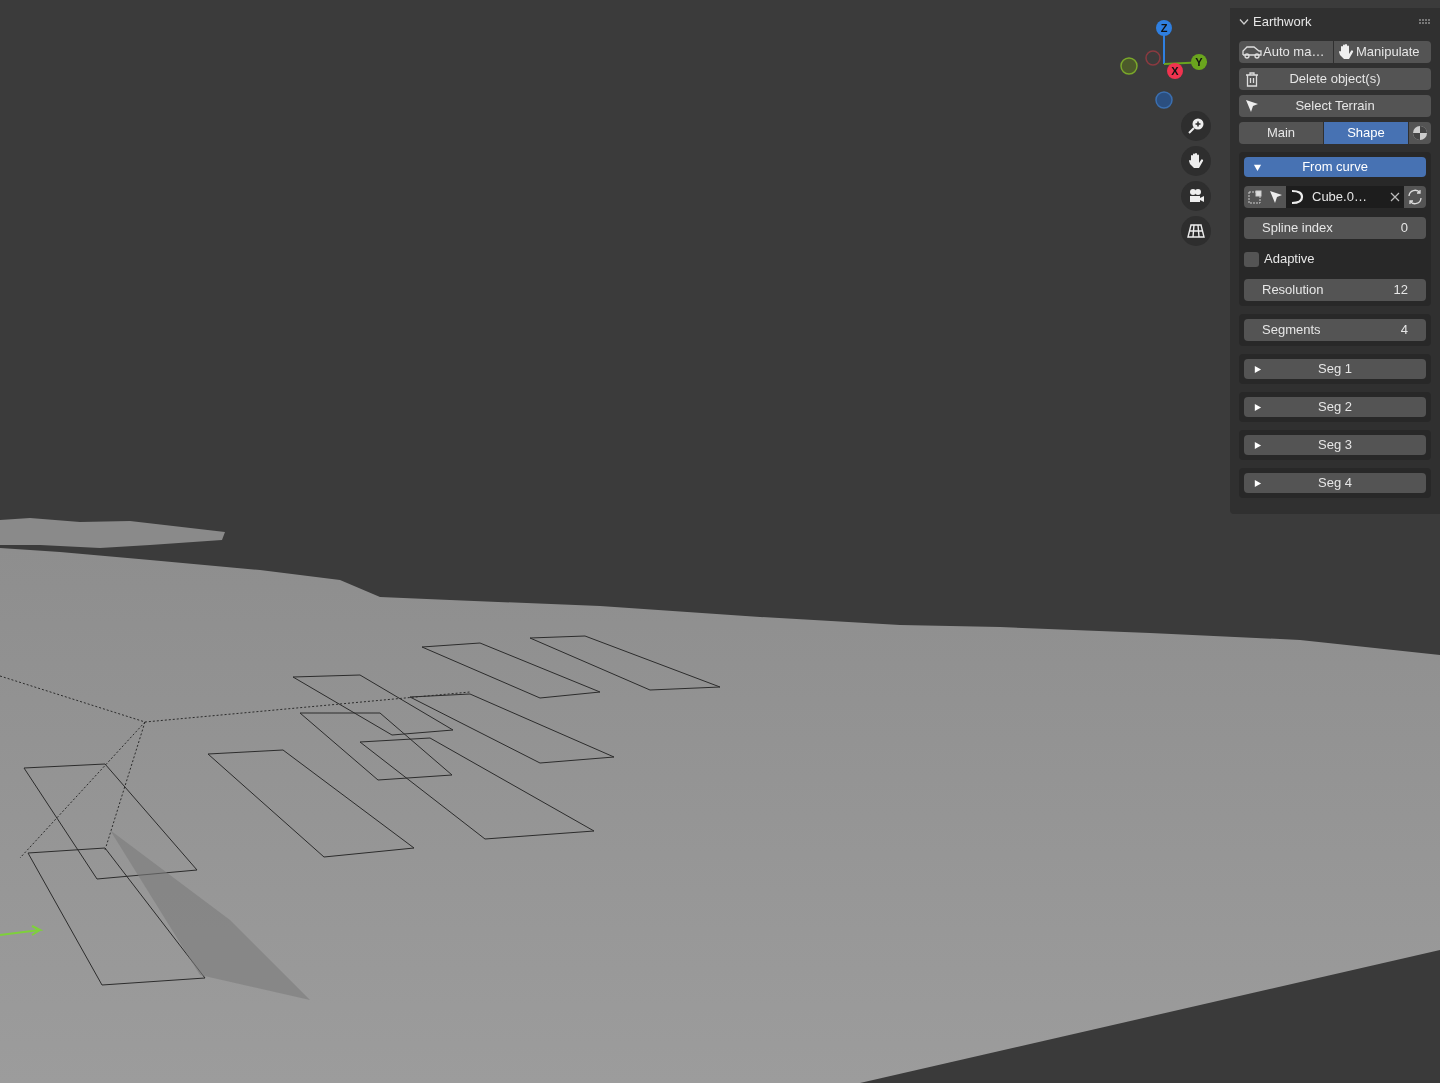 The image size is (1440, 1083). I want to click on segment-header: Seg 4, so click(1335, 483).